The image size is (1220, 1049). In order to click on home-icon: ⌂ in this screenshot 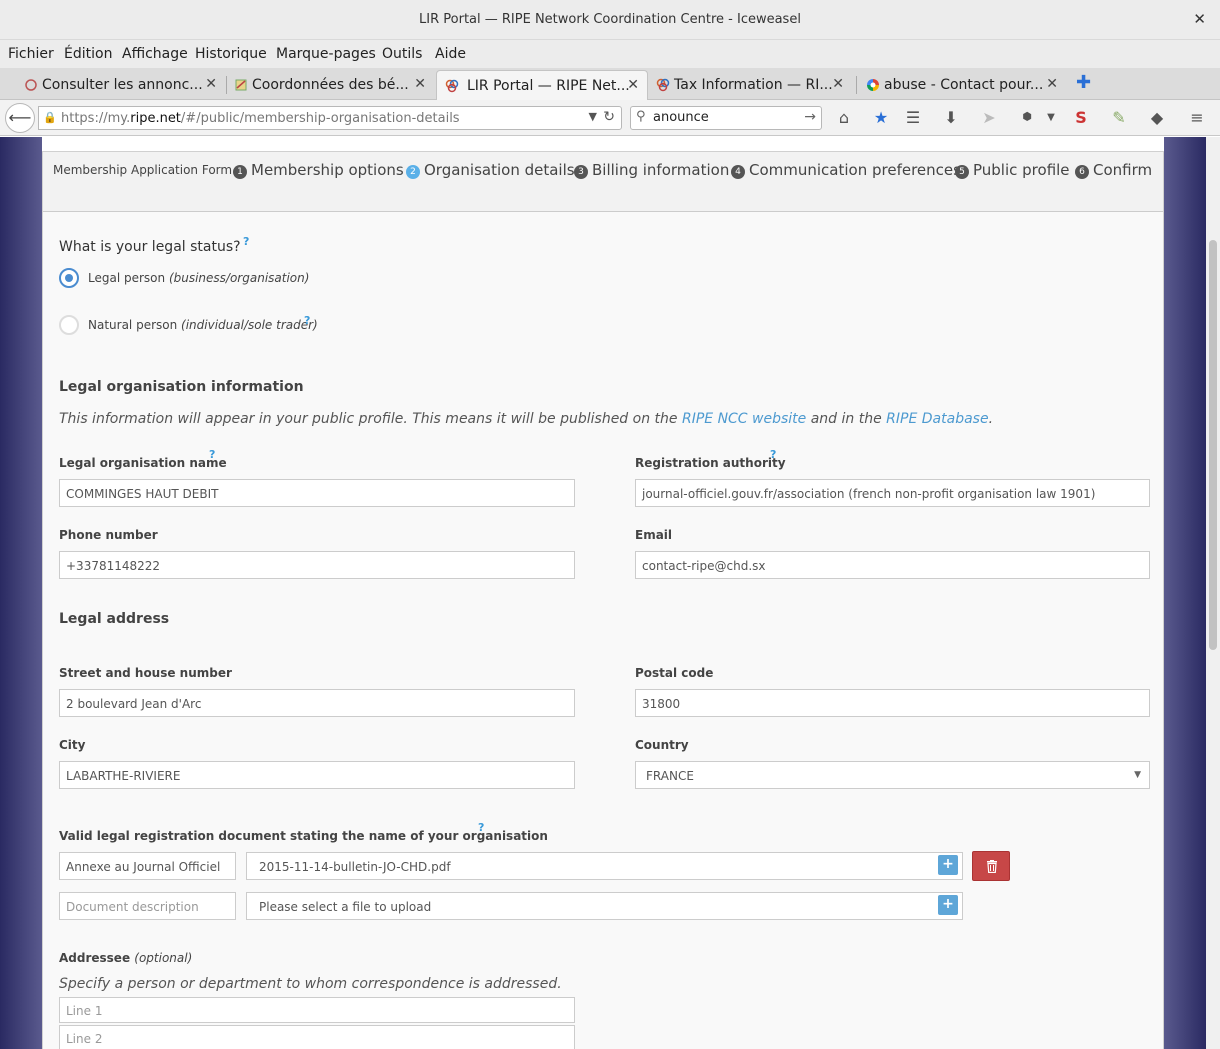, I will do `click(844, 117)`.